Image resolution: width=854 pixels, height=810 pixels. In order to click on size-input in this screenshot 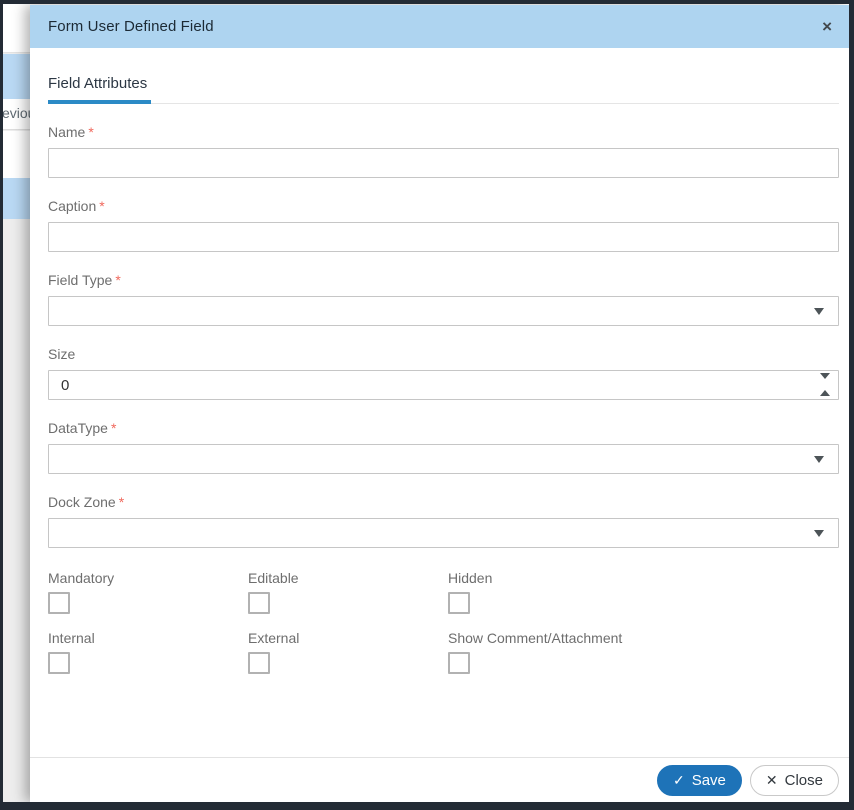, I will do `click(443, 385)`.